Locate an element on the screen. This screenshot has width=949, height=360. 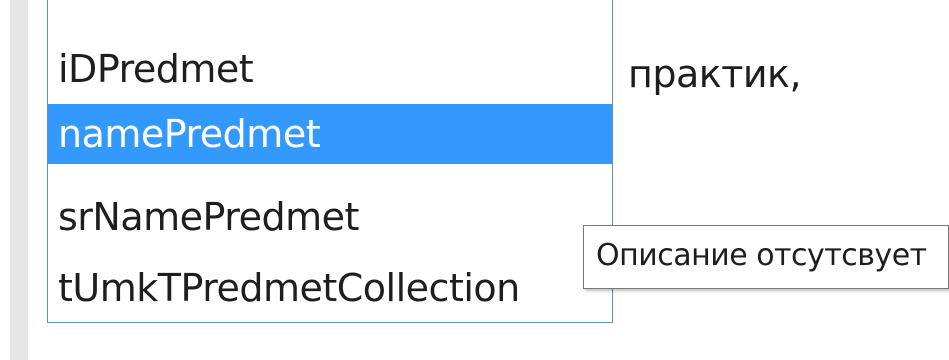
autocomplete-item-srnamepredmet: srNamePredmet is located at coordinates (330, 217).